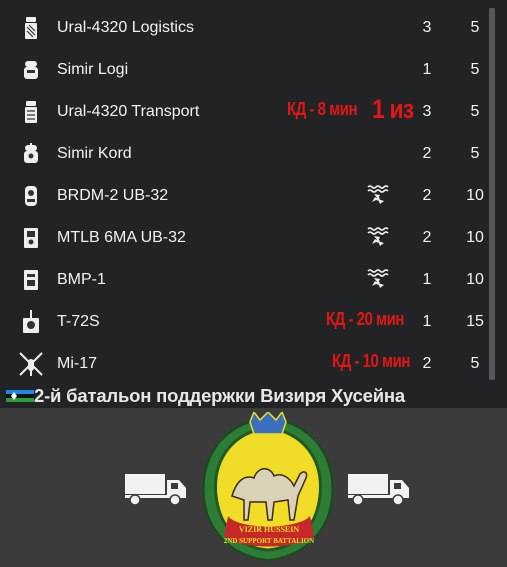 The height and width of the screenshot is (567, 507). I want to click on cooldown-note: КД - 20 мин, so click(365, 319).